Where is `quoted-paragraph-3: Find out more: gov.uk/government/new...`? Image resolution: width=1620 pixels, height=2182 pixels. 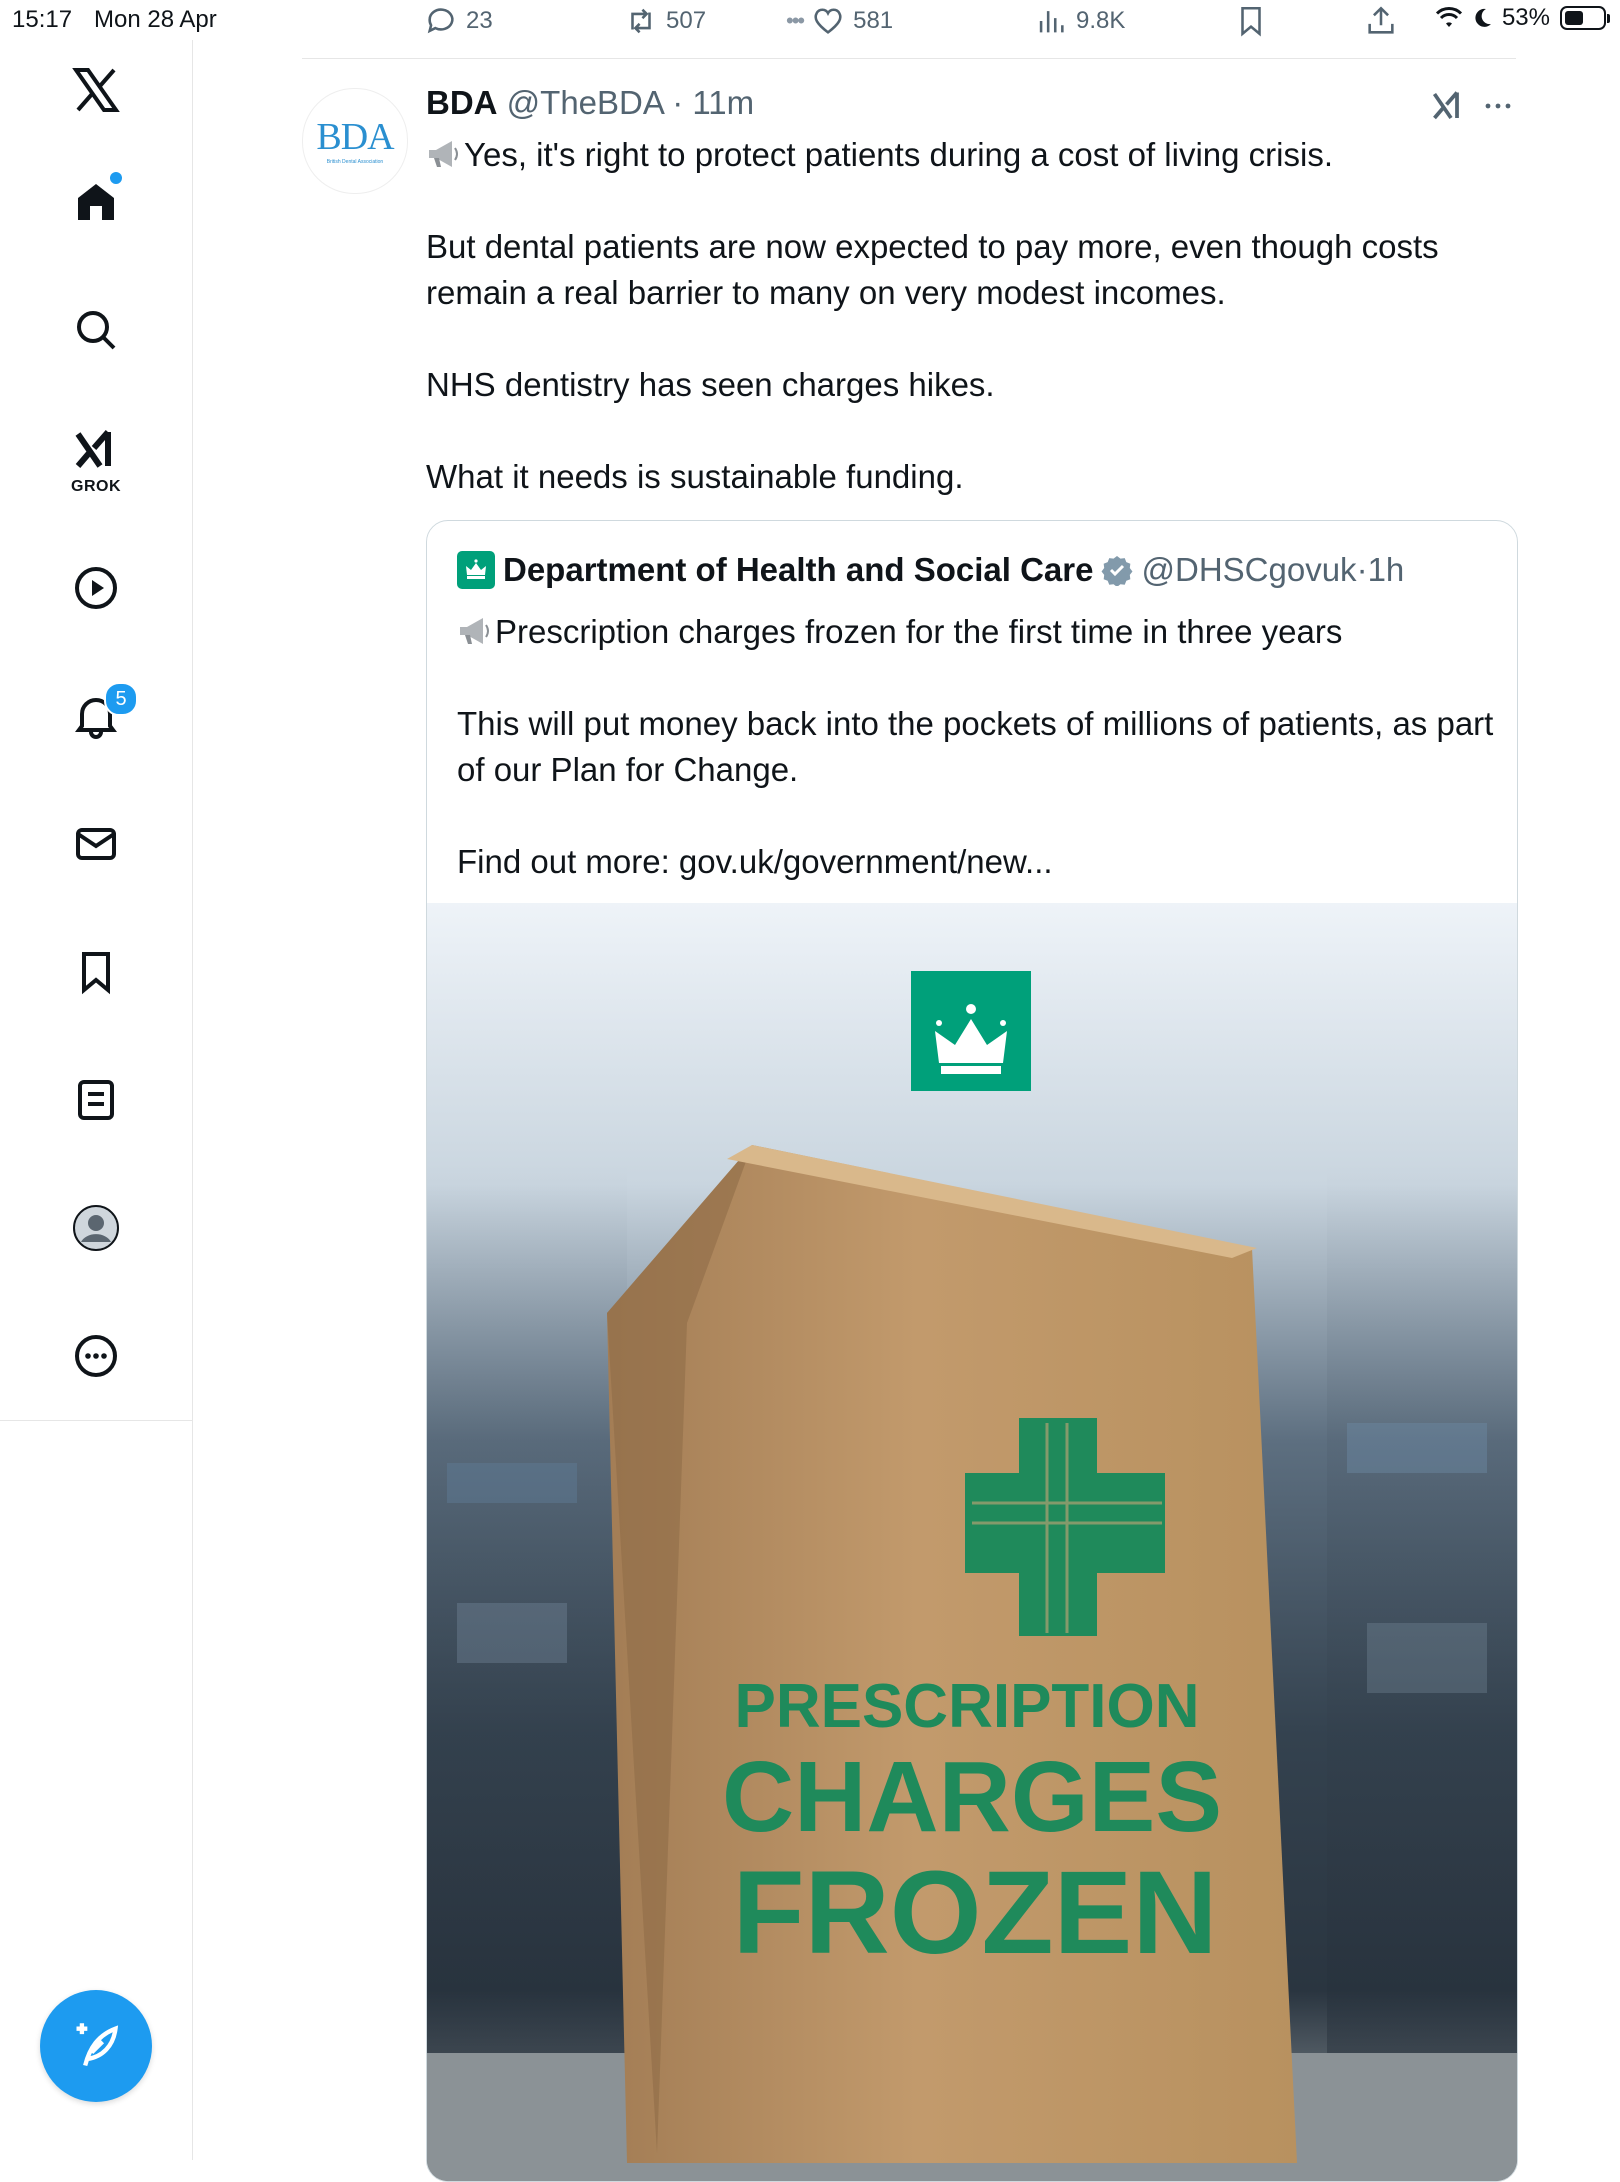
quoted-paragraph-3: Find out more: gov.uk/government/new... is located at coordinates (977, 862).